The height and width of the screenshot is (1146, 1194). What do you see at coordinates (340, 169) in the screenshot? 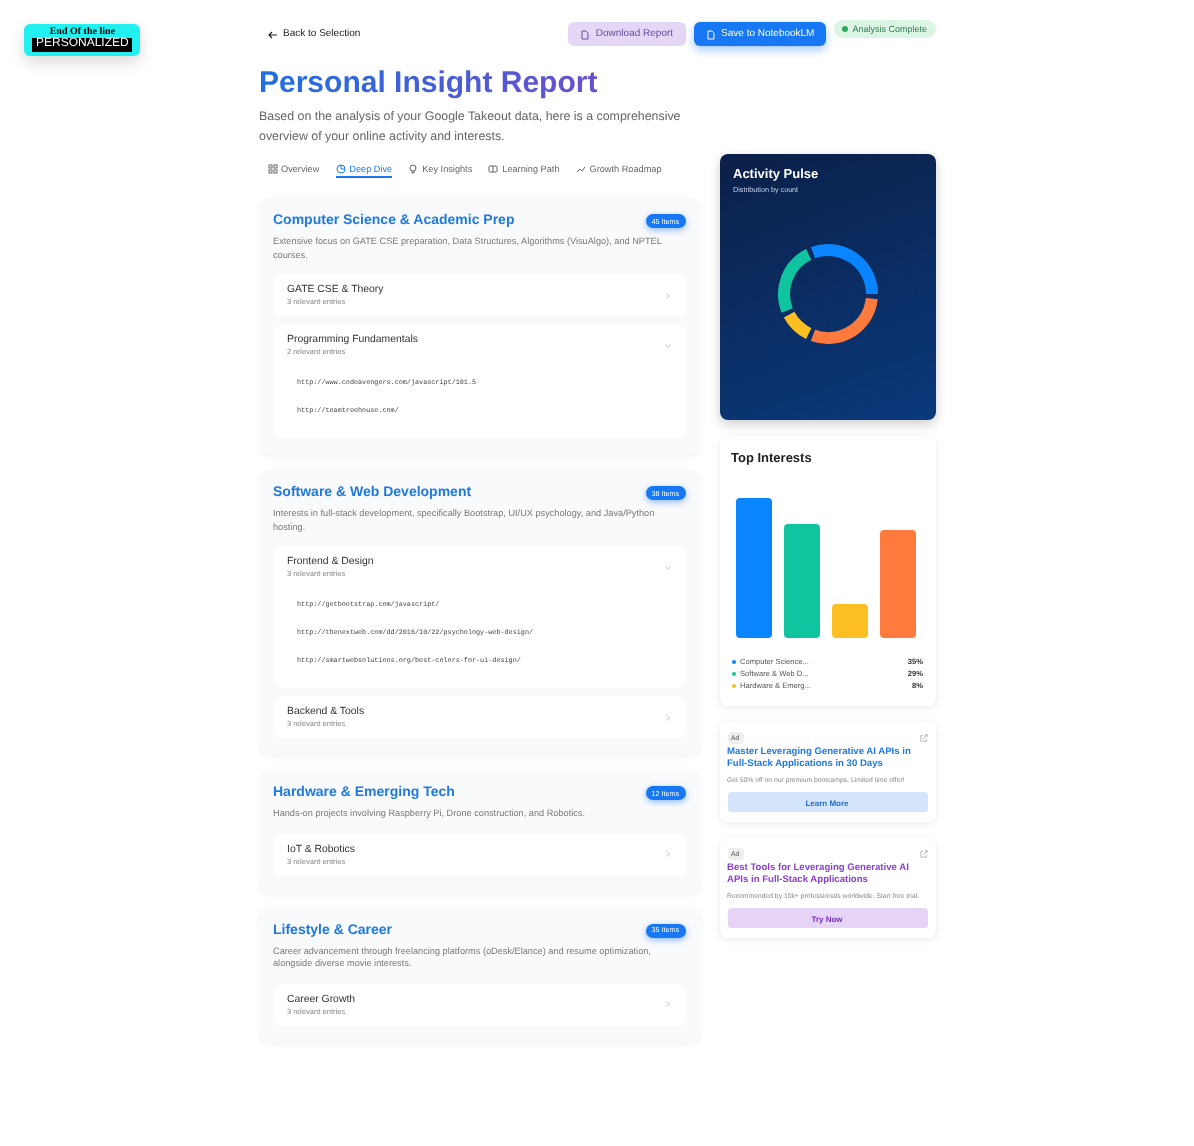
I see `pie-chart-icon` at bounding box center [340, 169].